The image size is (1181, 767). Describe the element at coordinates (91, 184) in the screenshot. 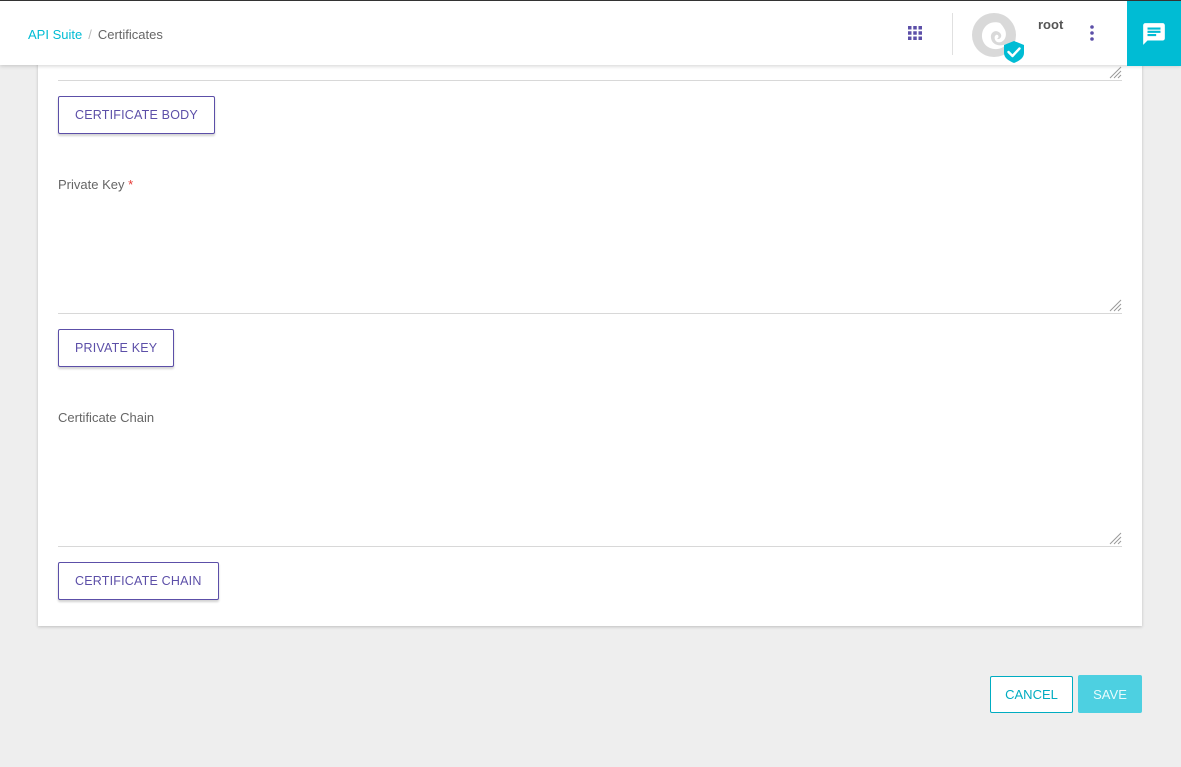

I see `private-key-label-text: Private Key` at that location.